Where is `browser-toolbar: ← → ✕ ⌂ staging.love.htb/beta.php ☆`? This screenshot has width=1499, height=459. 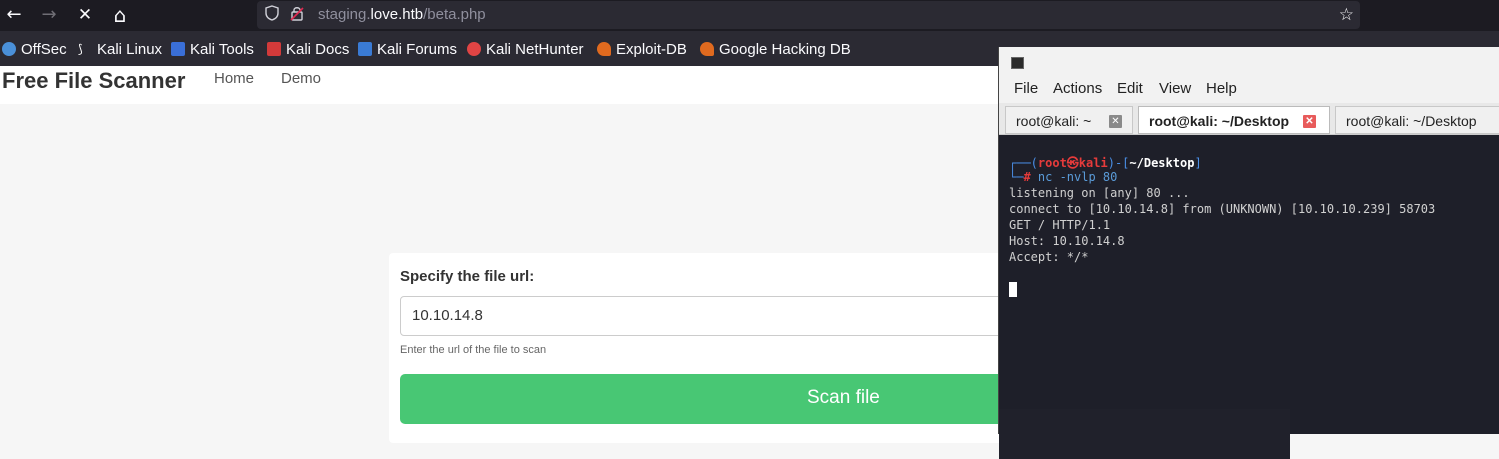
browser-toolbar: ← → ✕ ⌂ staging.love.htb/beta.php ☆ is located at coordinates (749, 15).